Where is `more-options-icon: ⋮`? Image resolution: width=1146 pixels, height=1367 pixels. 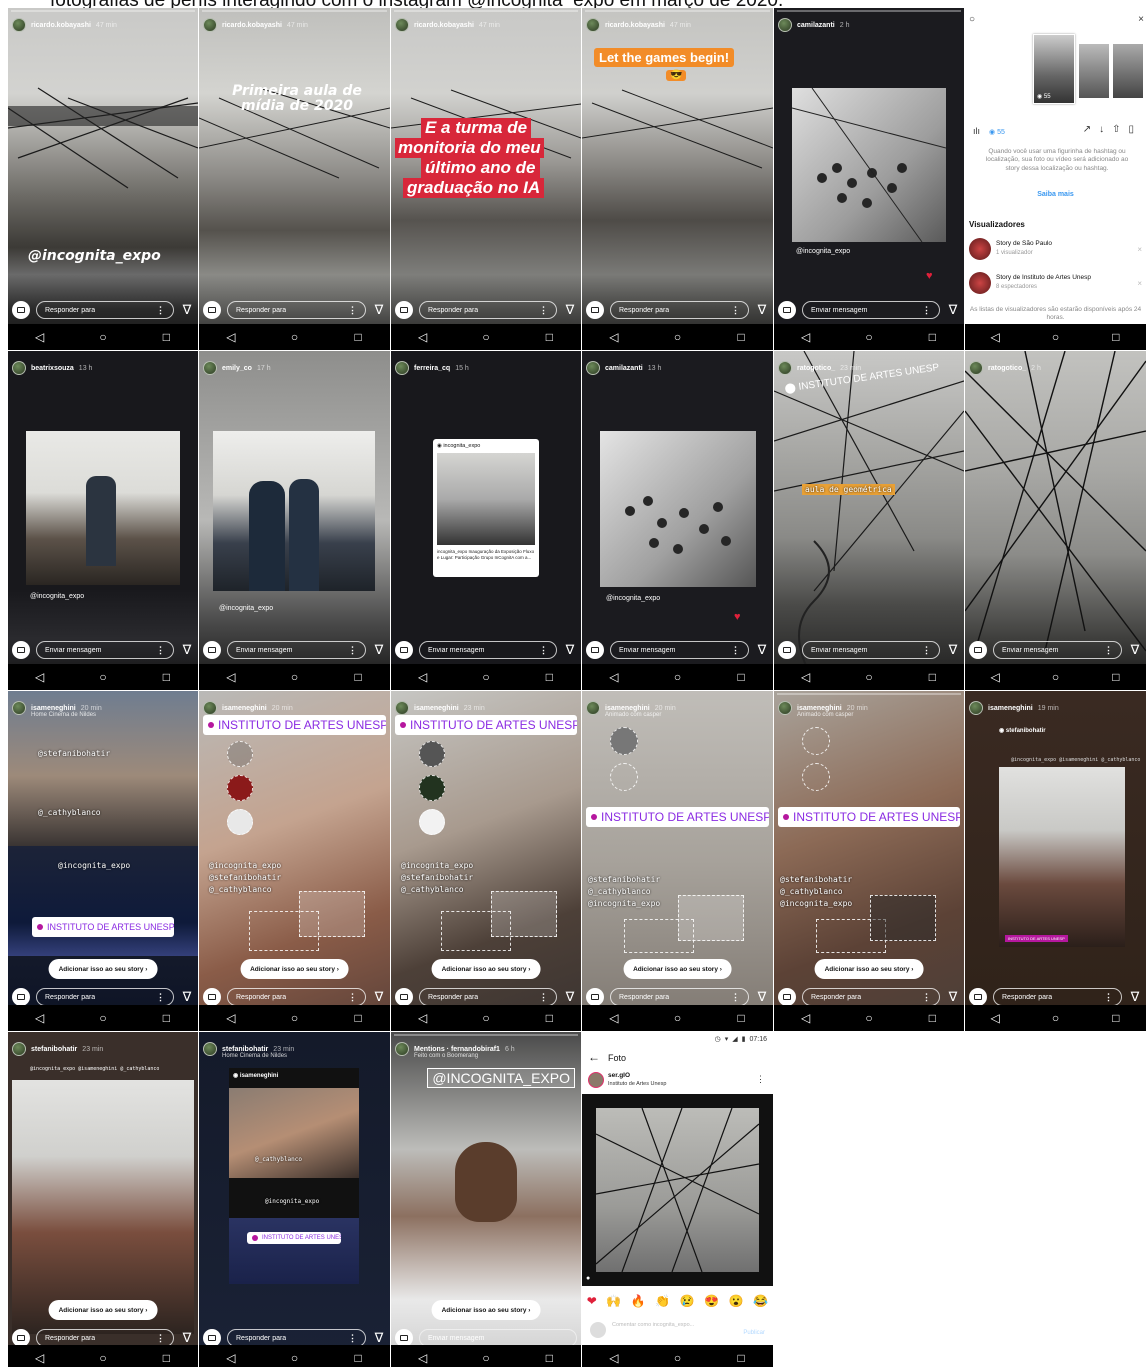 more-options-icon: ⋮ is located at coordinates (760, 1079).